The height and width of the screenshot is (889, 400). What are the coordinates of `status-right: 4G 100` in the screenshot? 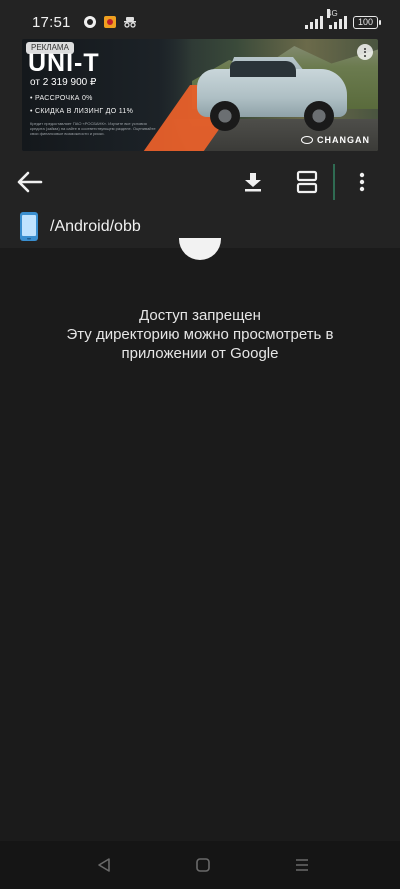 It's located at (343, 19).